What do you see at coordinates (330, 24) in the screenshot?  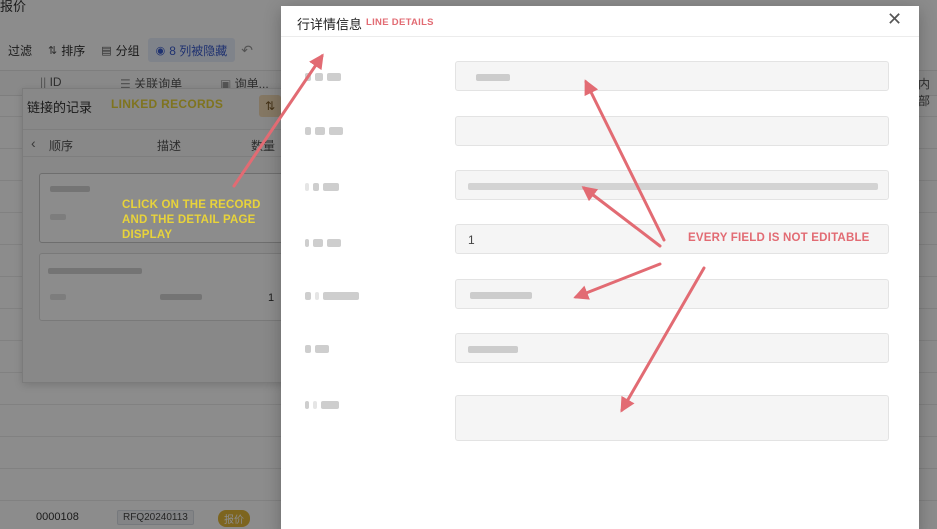 I see `modal-title: 行详情信息` at bounding box center [330, 24].